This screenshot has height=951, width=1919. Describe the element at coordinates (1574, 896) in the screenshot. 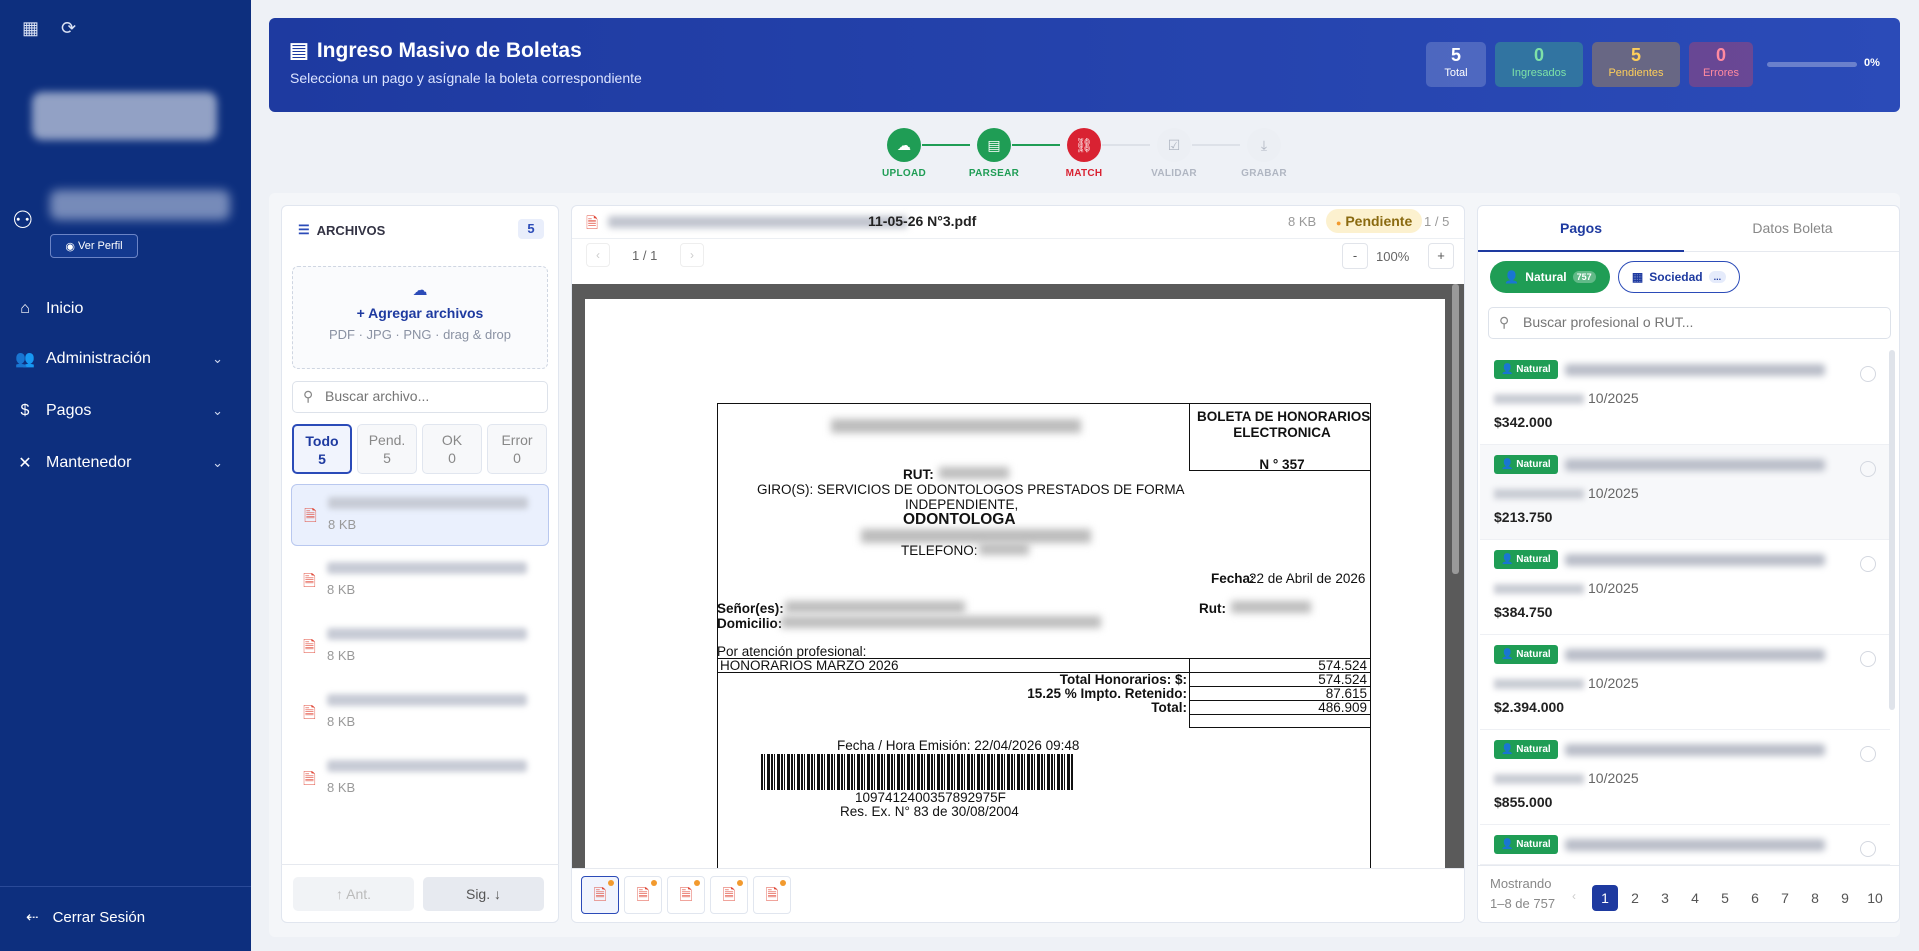

I see `prev-page-icon: ‹` at that location.